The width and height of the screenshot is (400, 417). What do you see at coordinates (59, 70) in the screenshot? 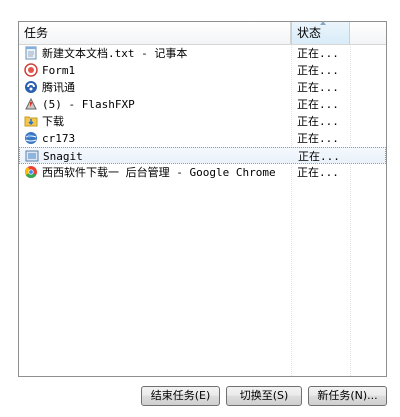
I see `task-name: Form1` at bounding box center [59, 70].